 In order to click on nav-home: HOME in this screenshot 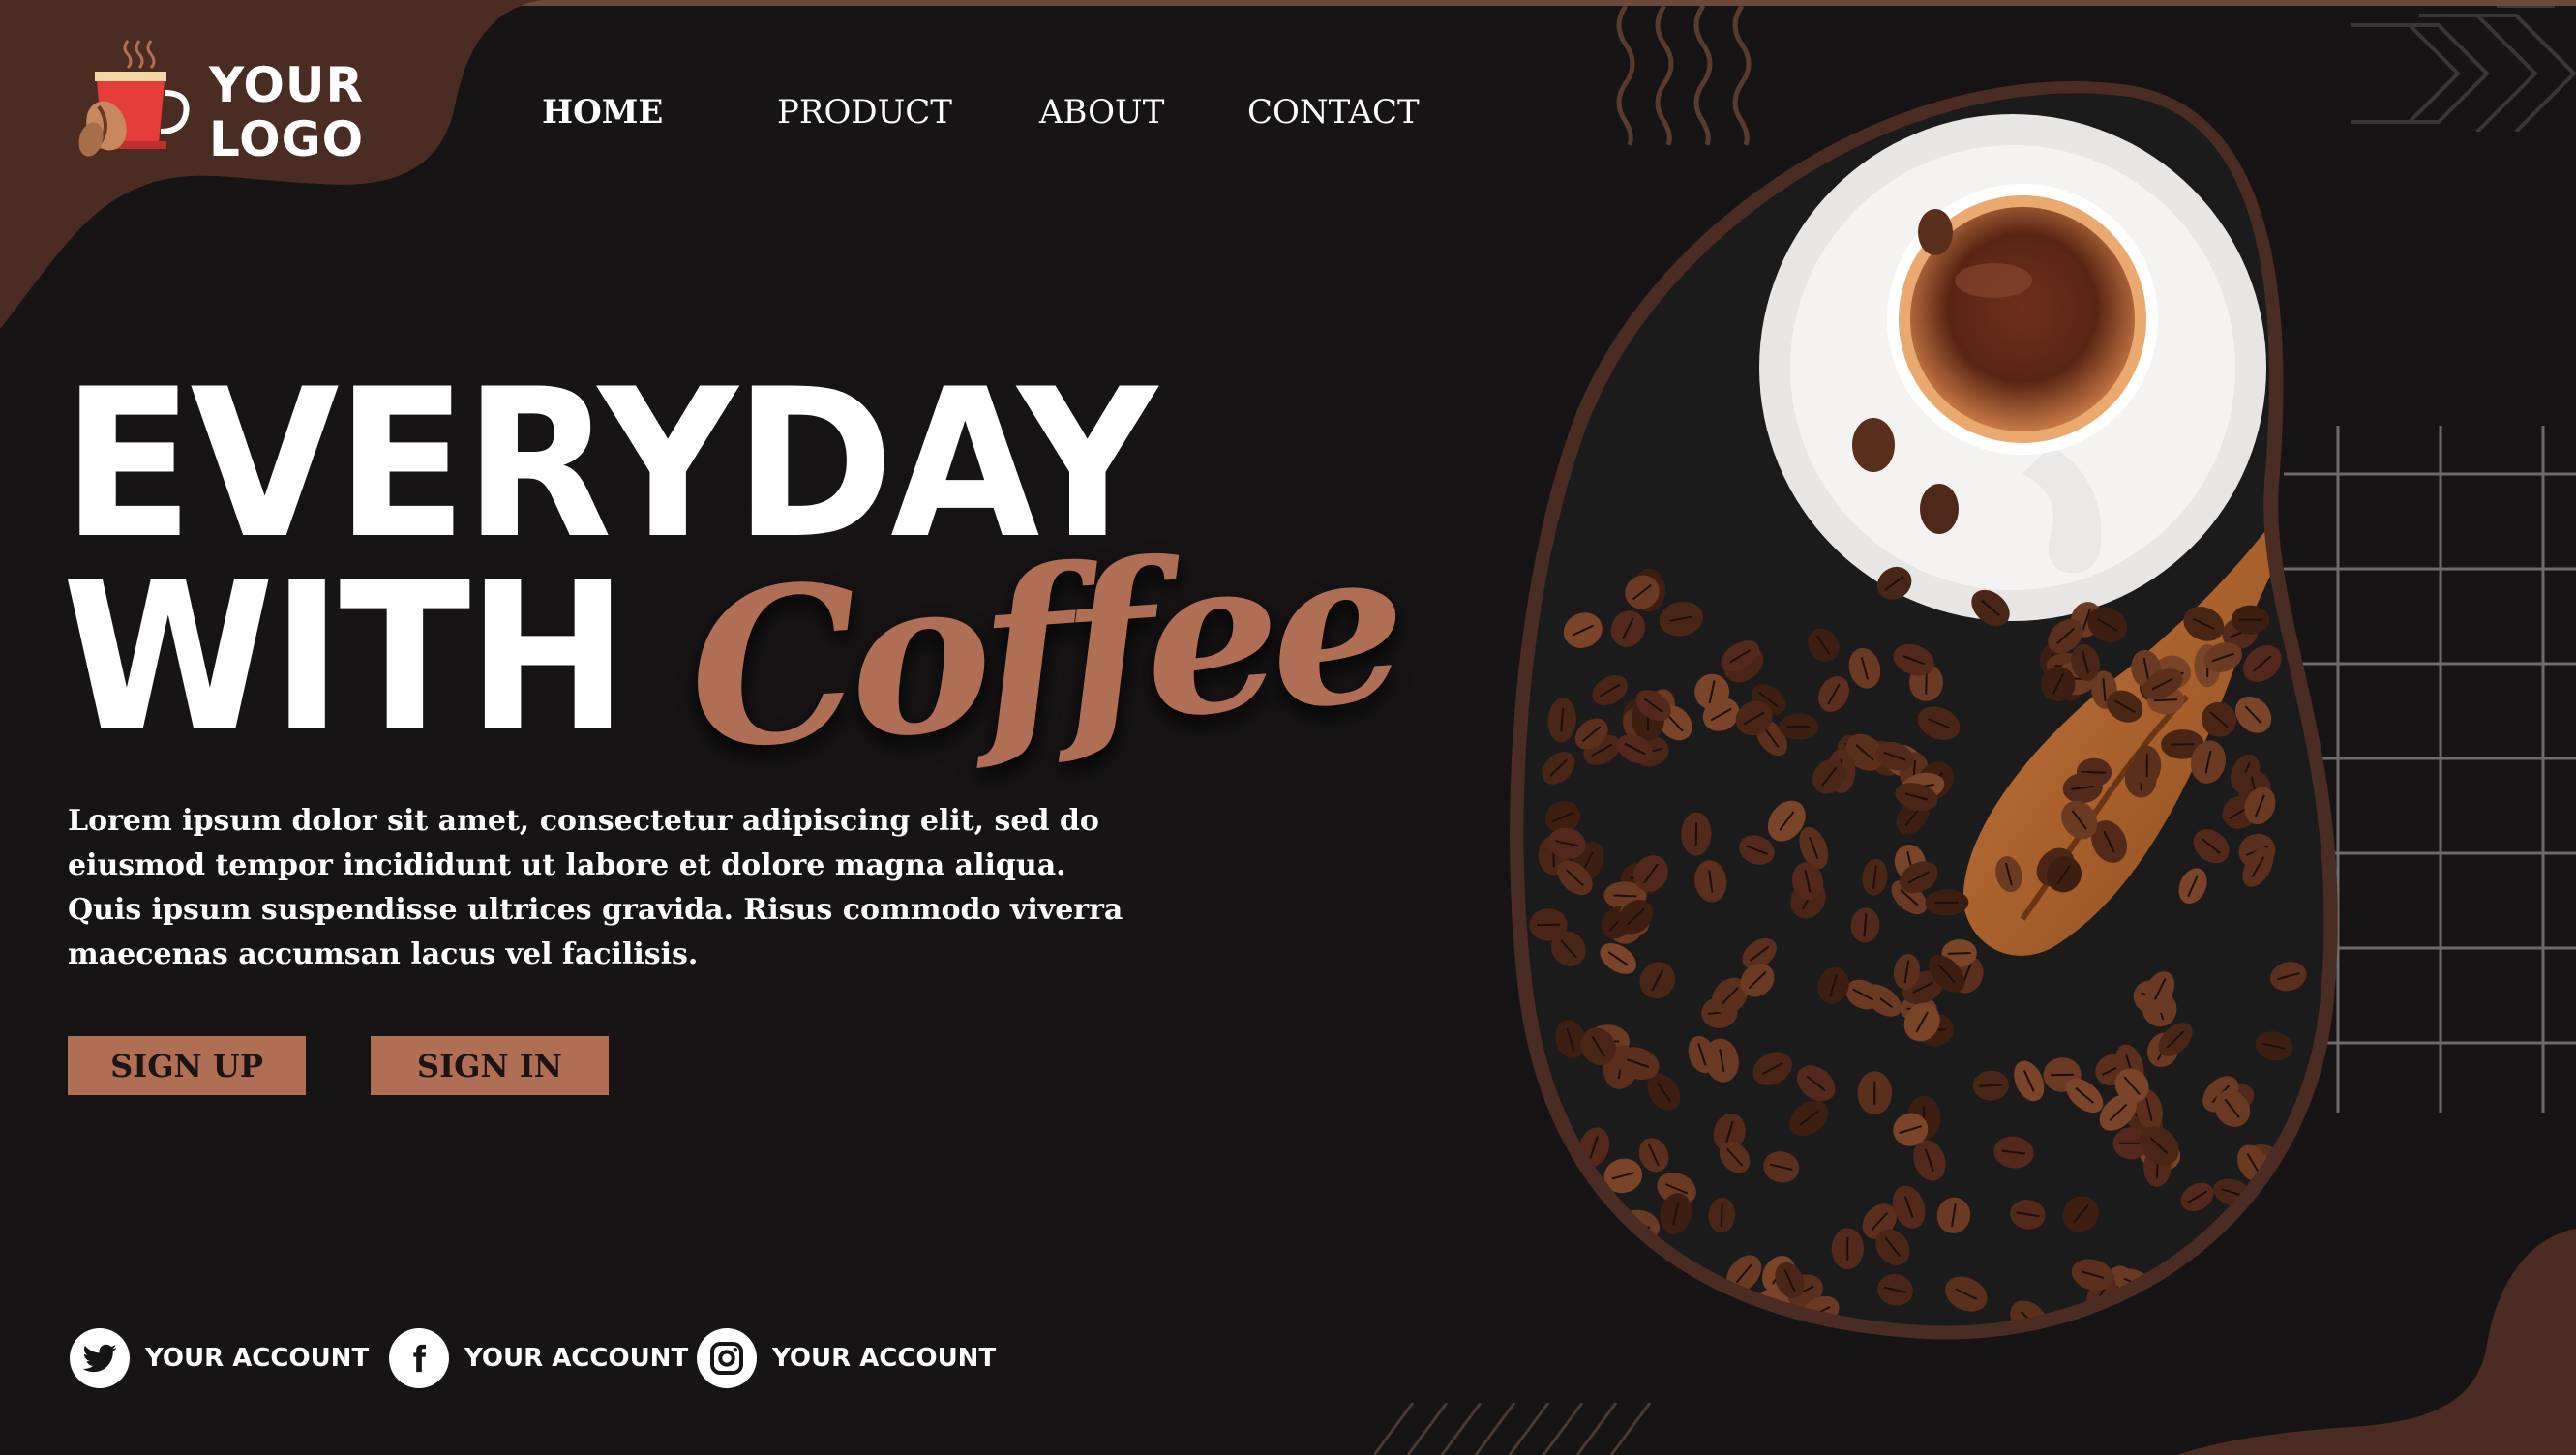, I will do `click(602, 113)`.